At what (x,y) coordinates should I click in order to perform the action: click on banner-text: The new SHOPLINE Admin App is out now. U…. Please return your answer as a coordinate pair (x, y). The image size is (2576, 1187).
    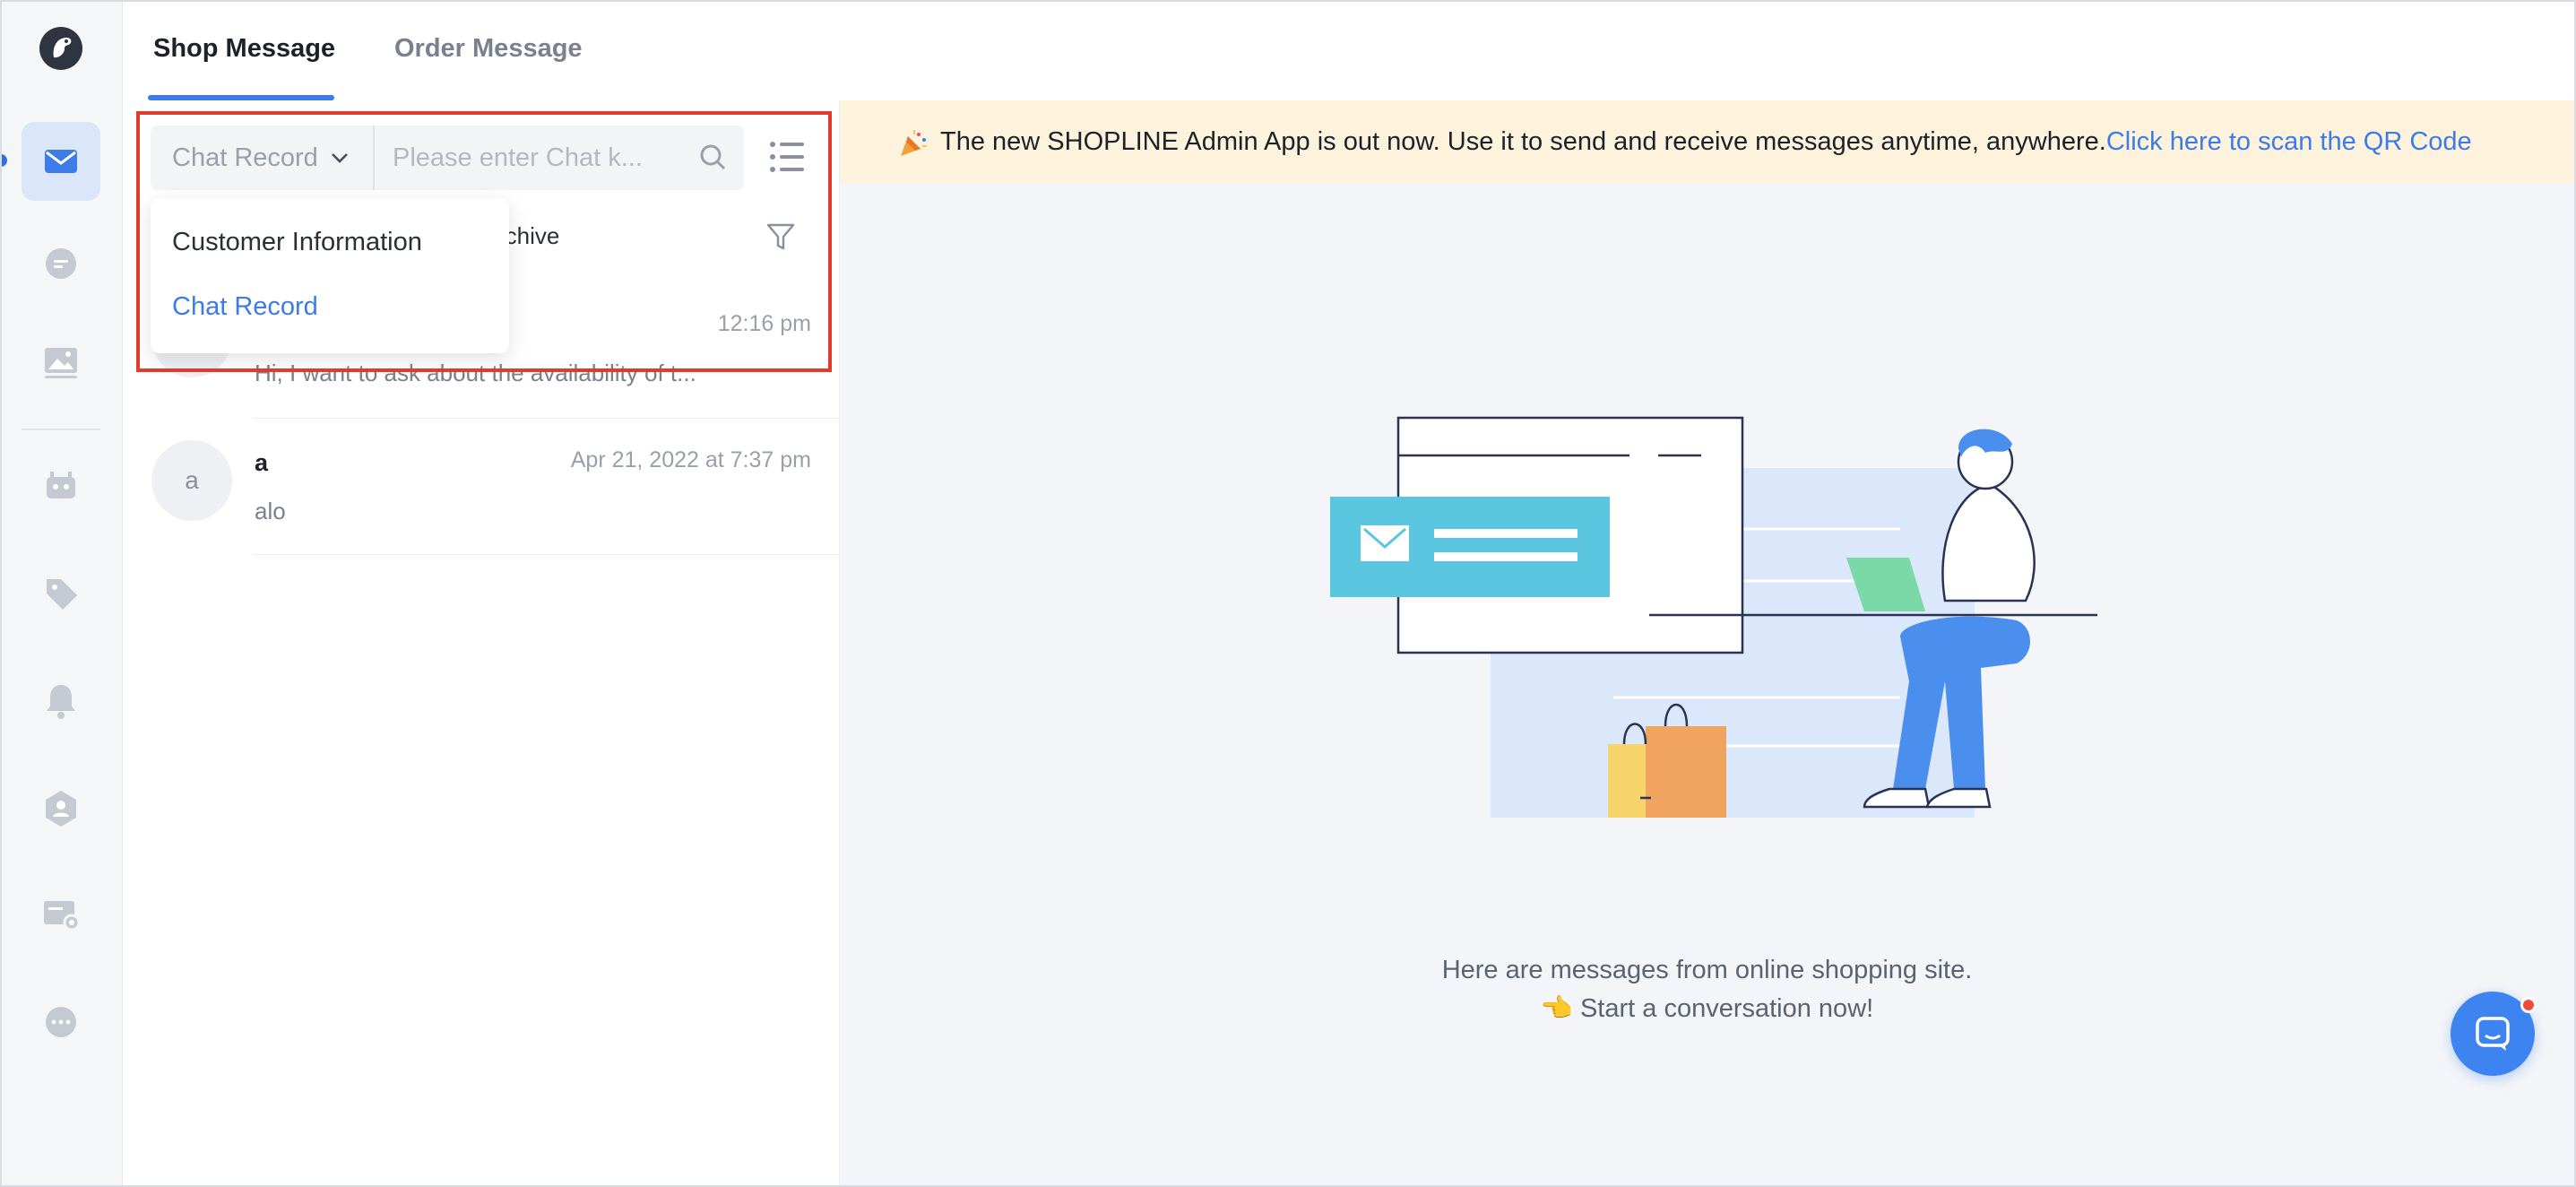
    Looking at the image, I should click on (1523, 141).